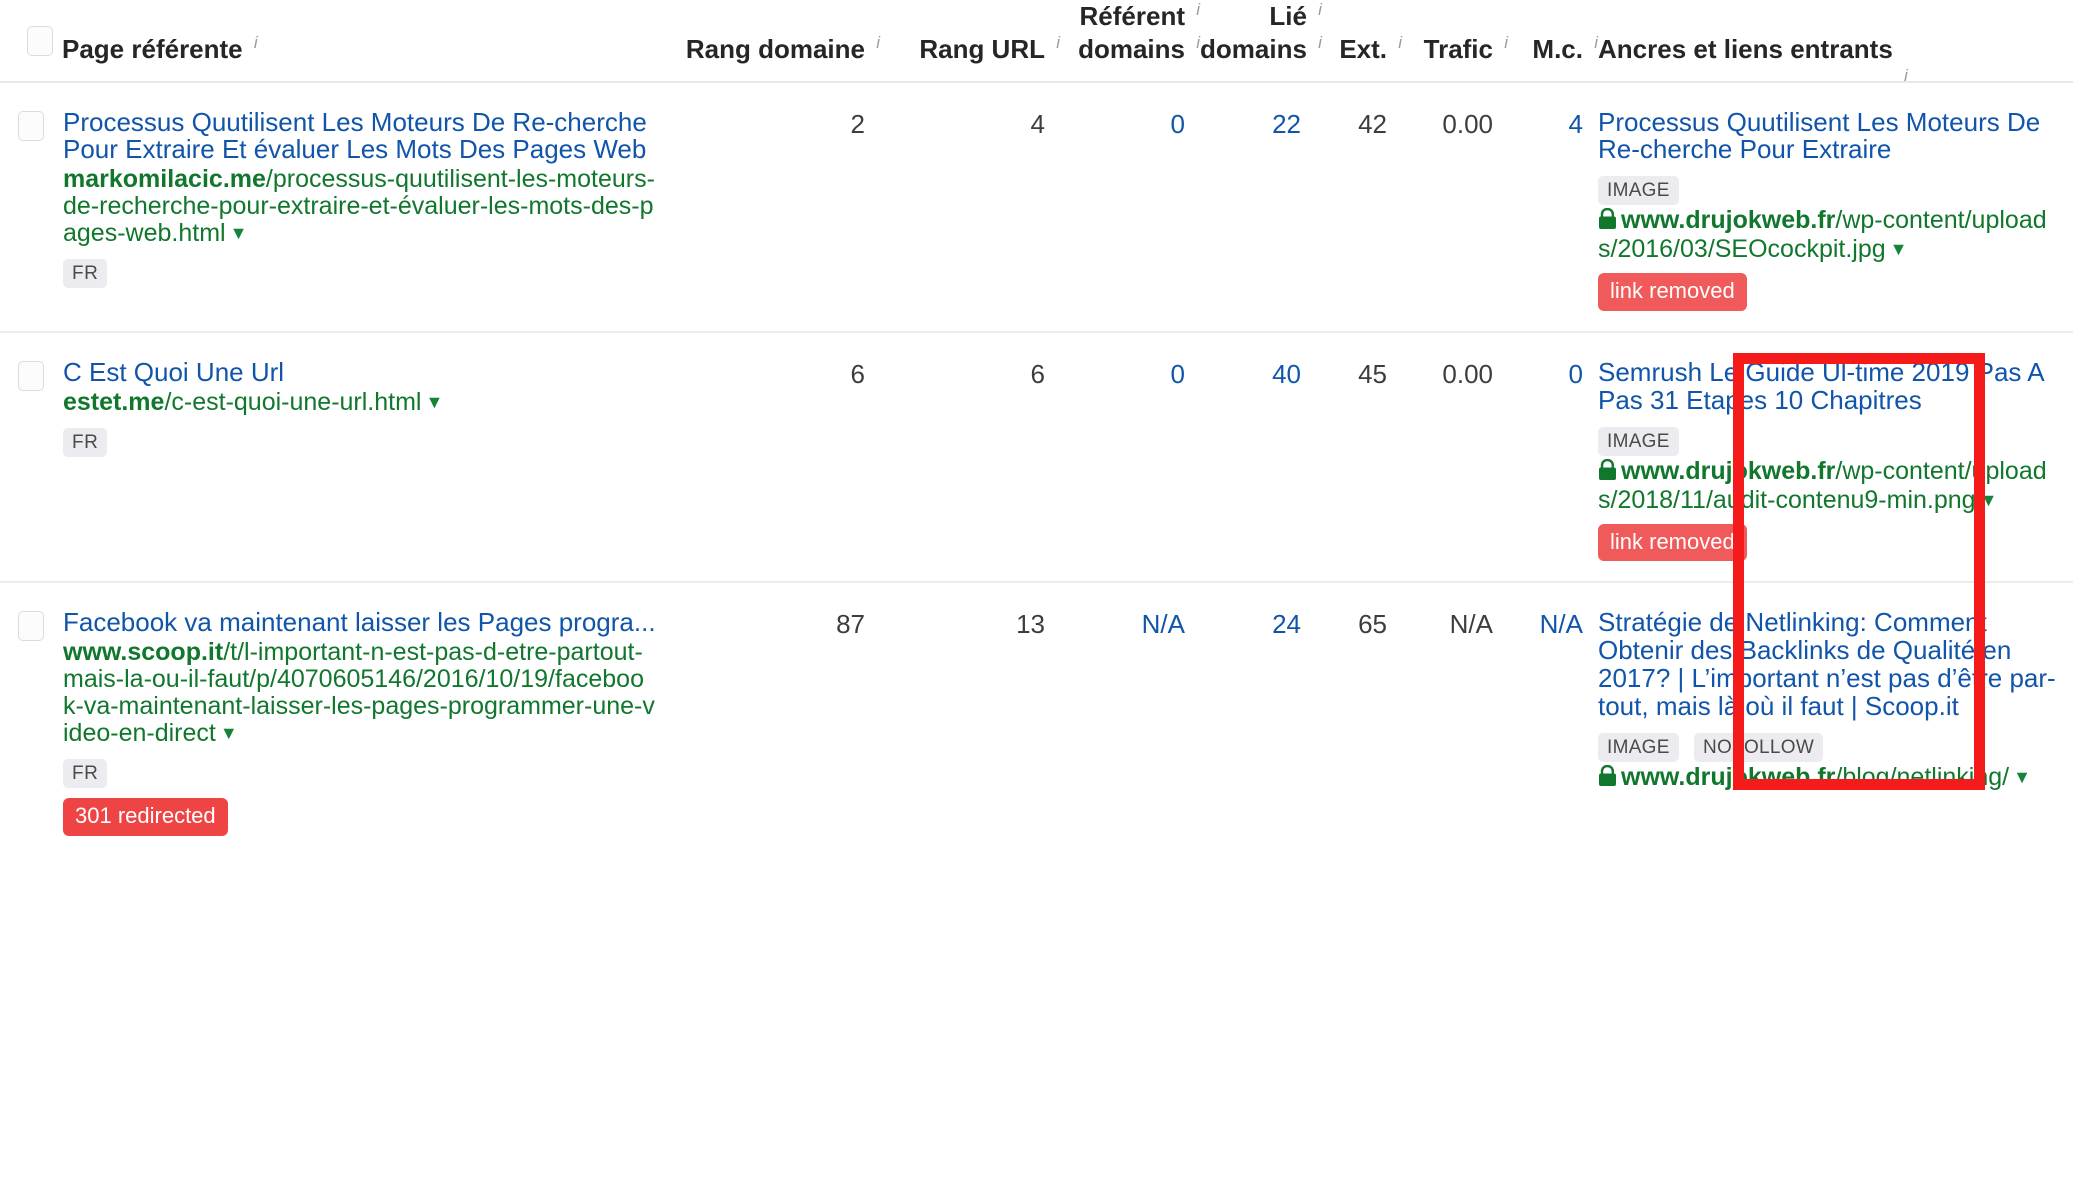 The width and height of the screenshot is (2073, 1179). I want to click on header-page-referente-label: Page référente, so click(152, 49).